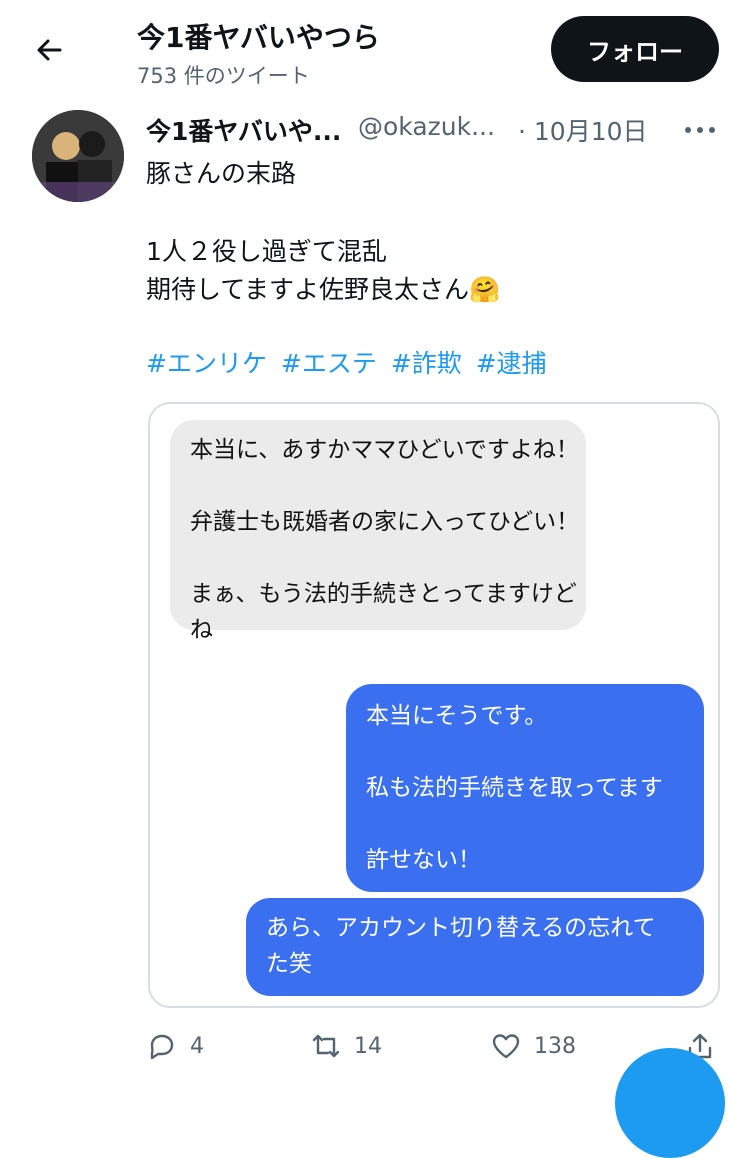 This screenshot has width=750, height=1158. What do you see at coordinates (50, 50) in the screenshot?
I see `back-arrow-icon` at bounding box center [50, 50].